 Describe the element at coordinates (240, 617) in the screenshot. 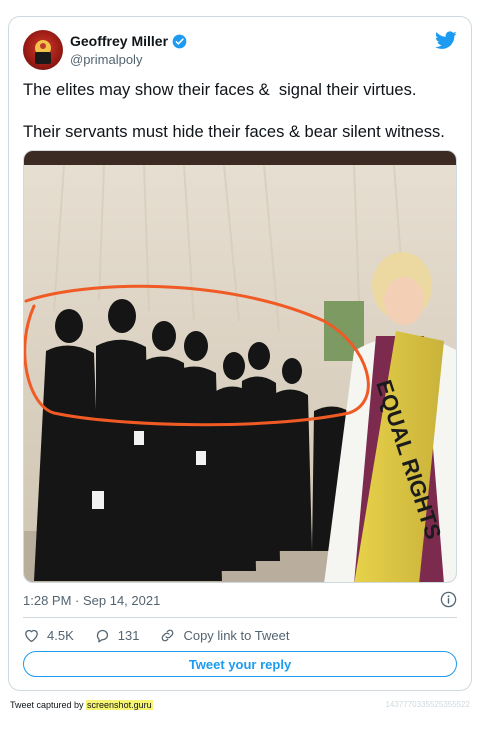

I see `divider` at that location.